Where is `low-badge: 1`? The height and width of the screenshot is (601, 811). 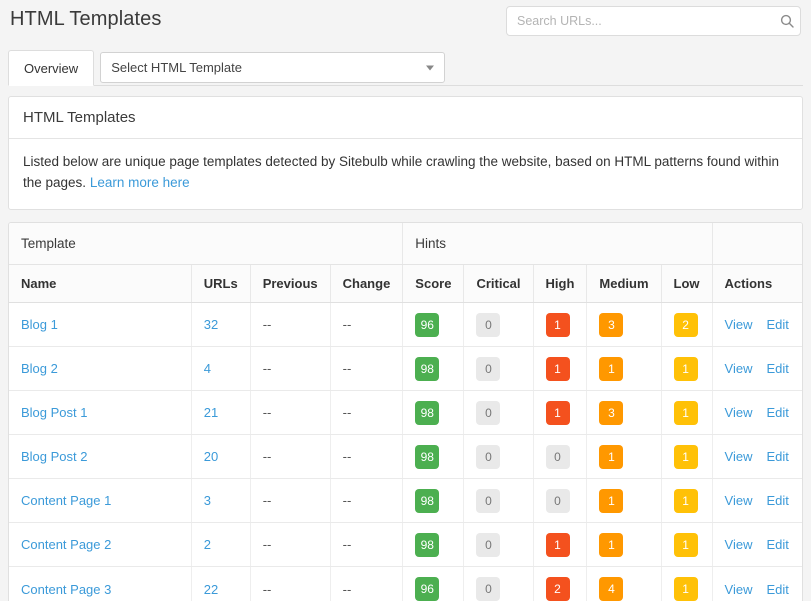 low-badge: 1 is located at coordinates (685, 456).